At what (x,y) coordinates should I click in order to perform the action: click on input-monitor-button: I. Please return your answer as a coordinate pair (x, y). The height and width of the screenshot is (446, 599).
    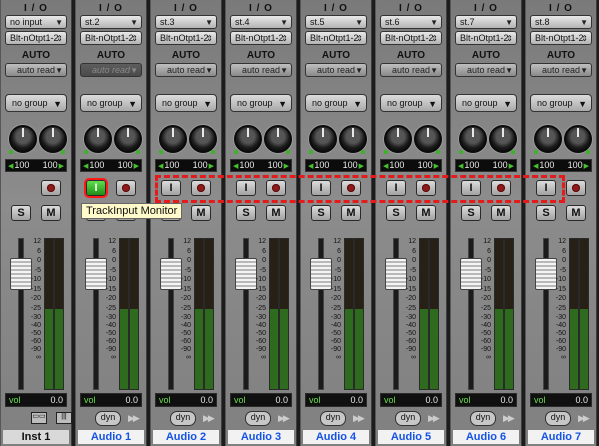
    Looking at the image, I should click on (96, 188).